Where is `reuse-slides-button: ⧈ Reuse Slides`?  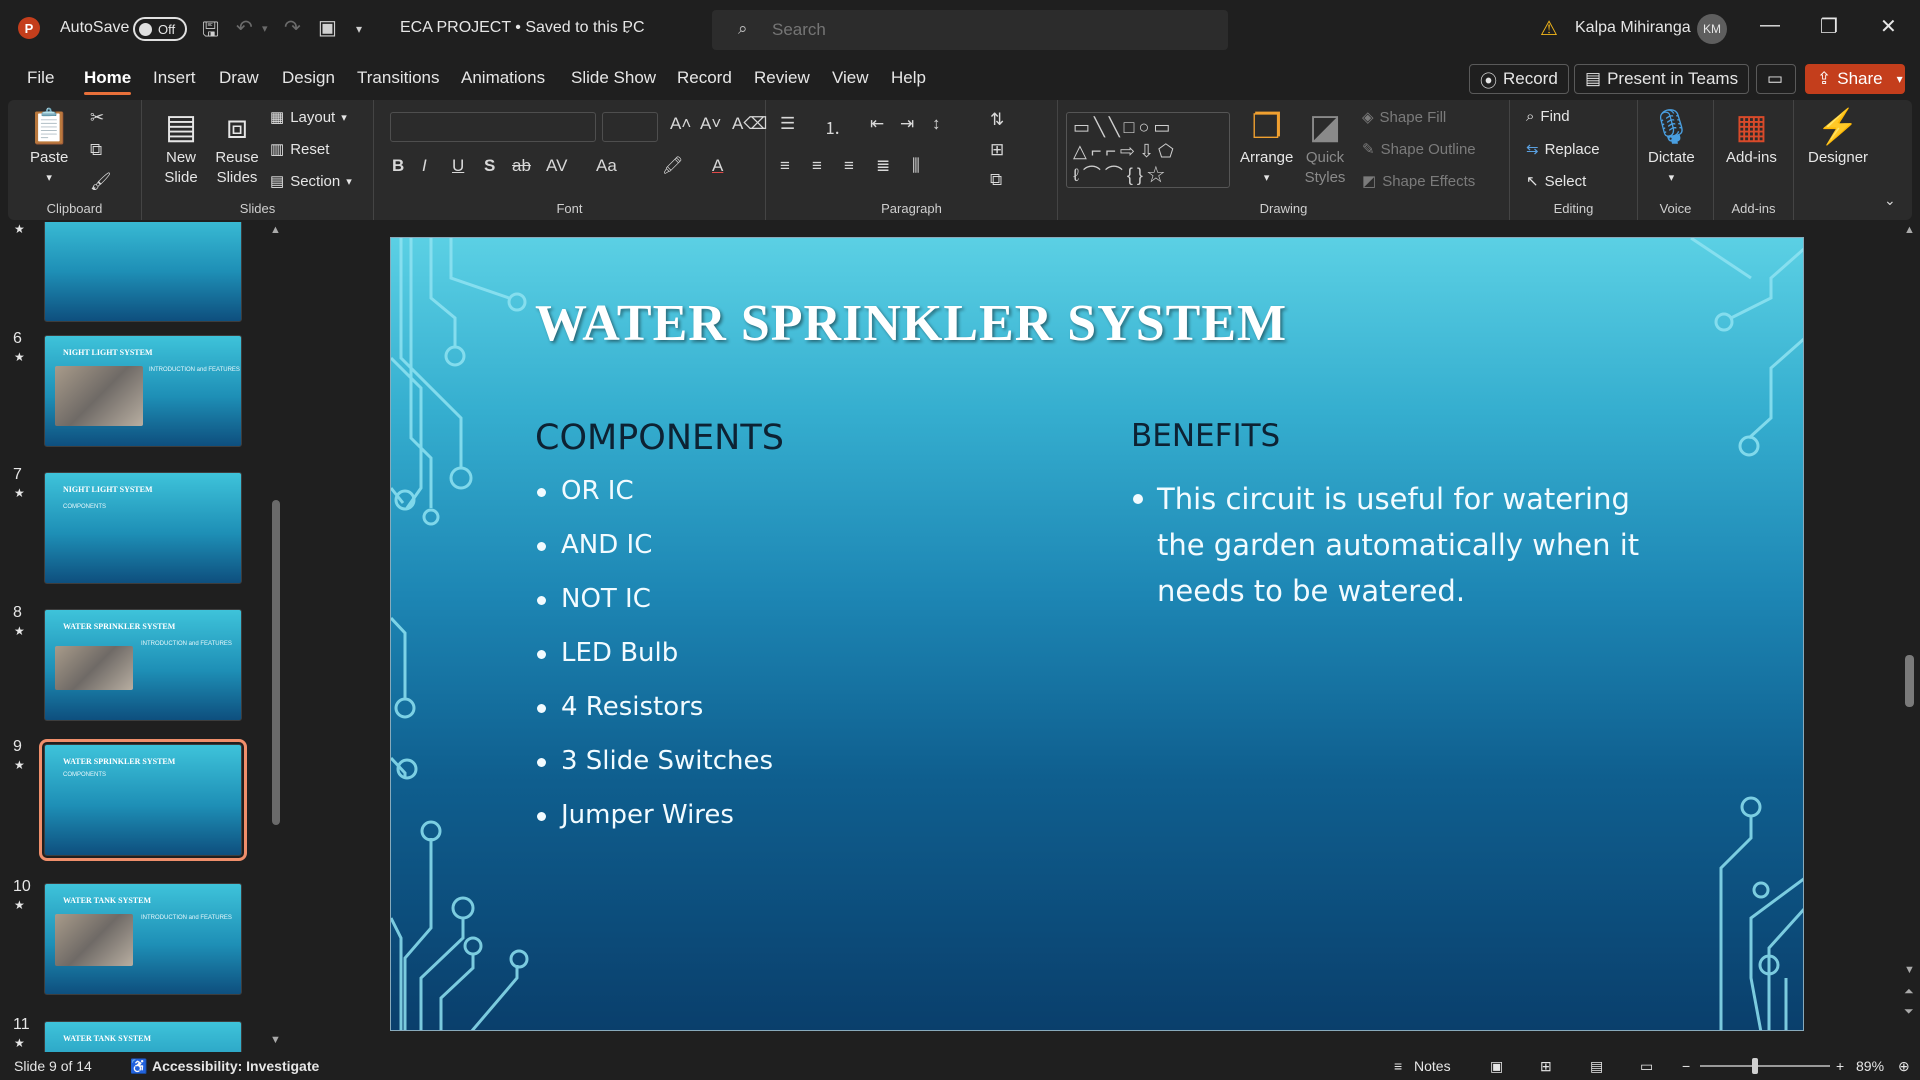 reuse-slides-button: ⧈ Reuse Slides is located at coordinates (237, 147).